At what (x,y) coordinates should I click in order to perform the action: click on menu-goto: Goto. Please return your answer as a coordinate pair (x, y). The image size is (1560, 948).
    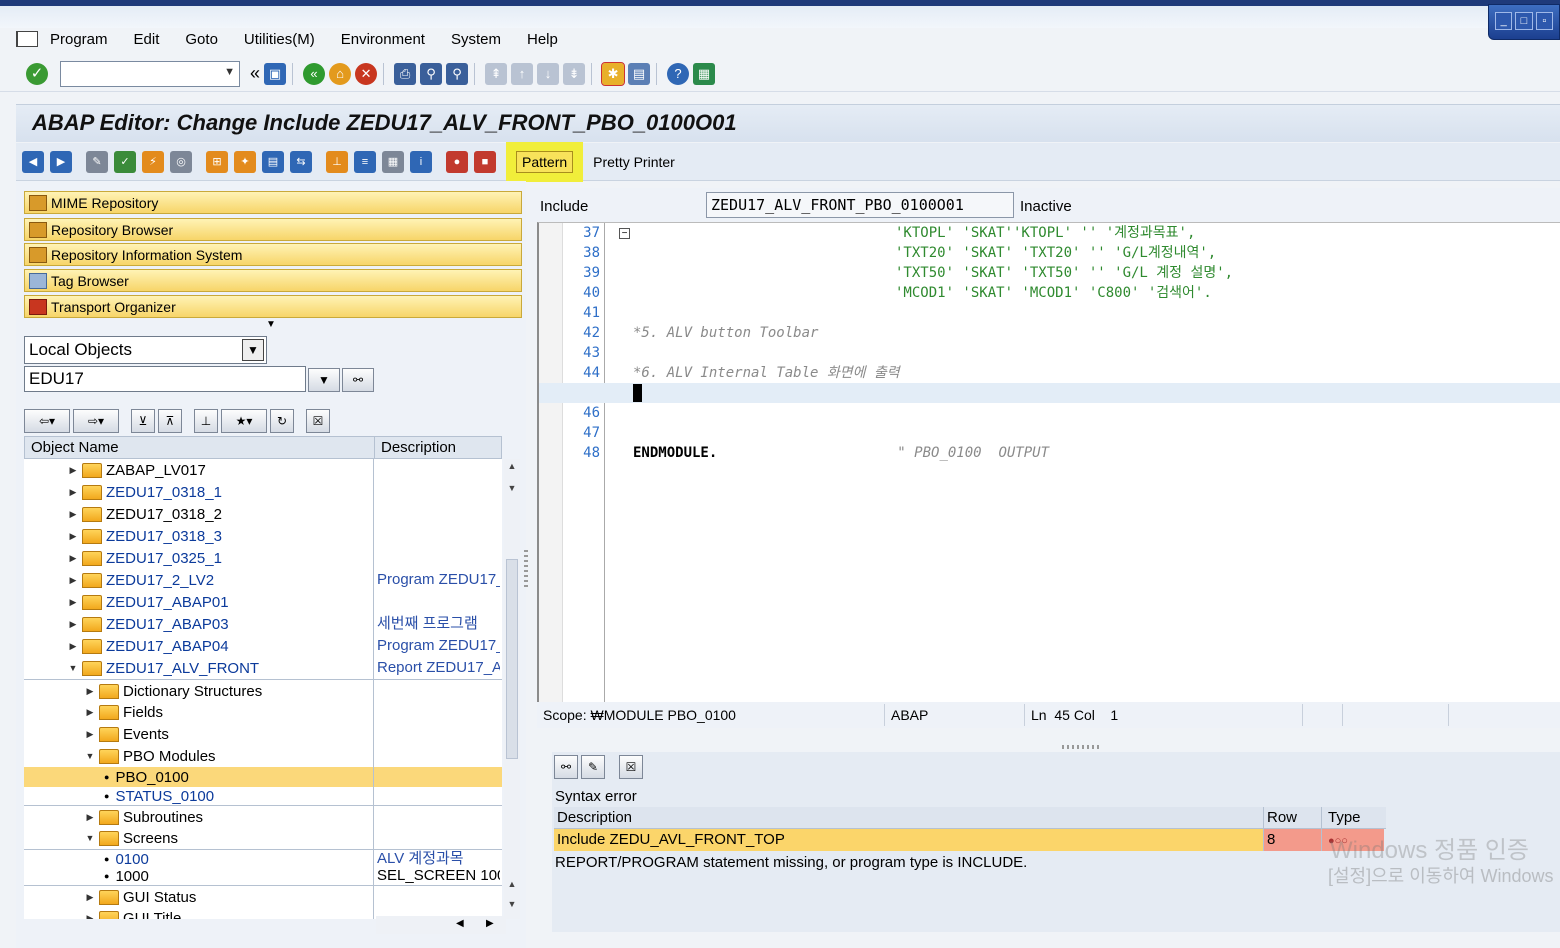
    Looking at the image, I should click on (201, 39).